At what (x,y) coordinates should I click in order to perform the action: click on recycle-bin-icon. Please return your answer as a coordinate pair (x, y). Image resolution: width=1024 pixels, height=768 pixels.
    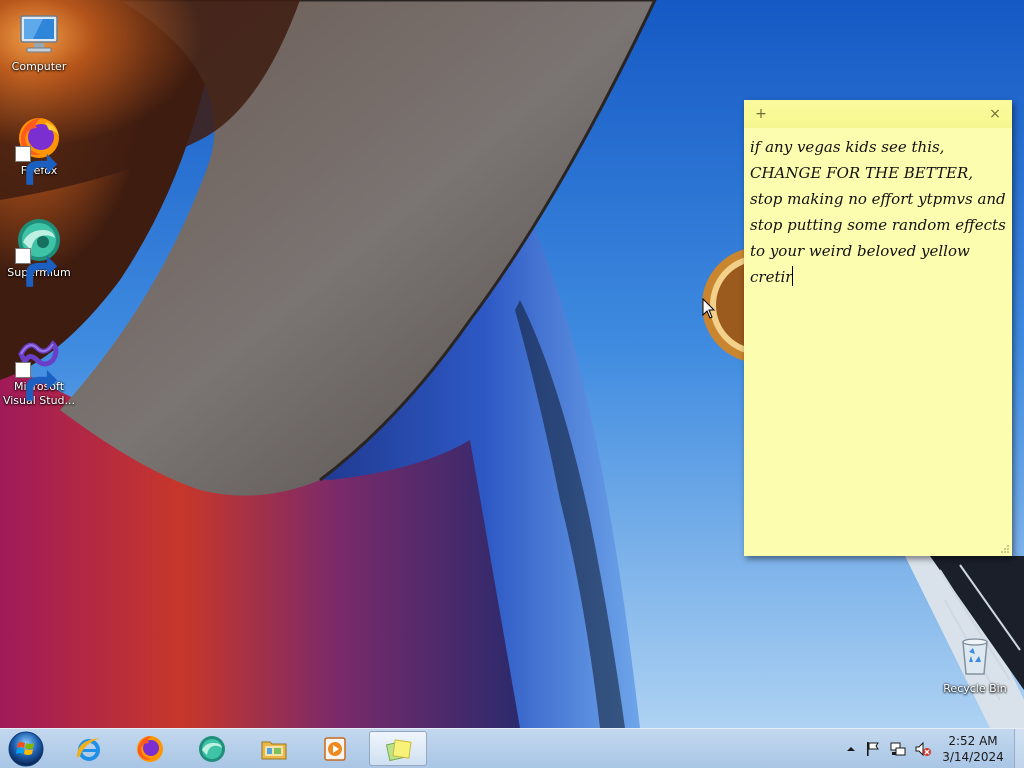
    Looking at the image, I should click on (975, 656).